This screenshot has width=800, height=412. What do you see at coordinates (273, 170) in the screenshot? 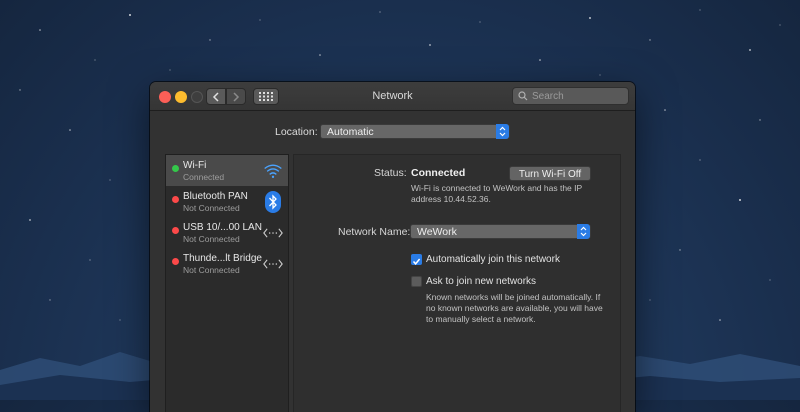
I see `wifi-icon` at bounding box center [273, 170].